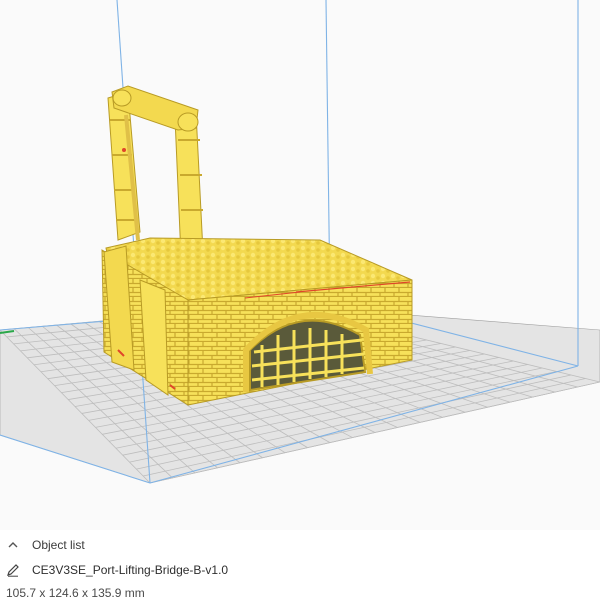 The height and width of the screenshot is (603, 600). I want to click on object-list-header: Object list, so click(45, 545).